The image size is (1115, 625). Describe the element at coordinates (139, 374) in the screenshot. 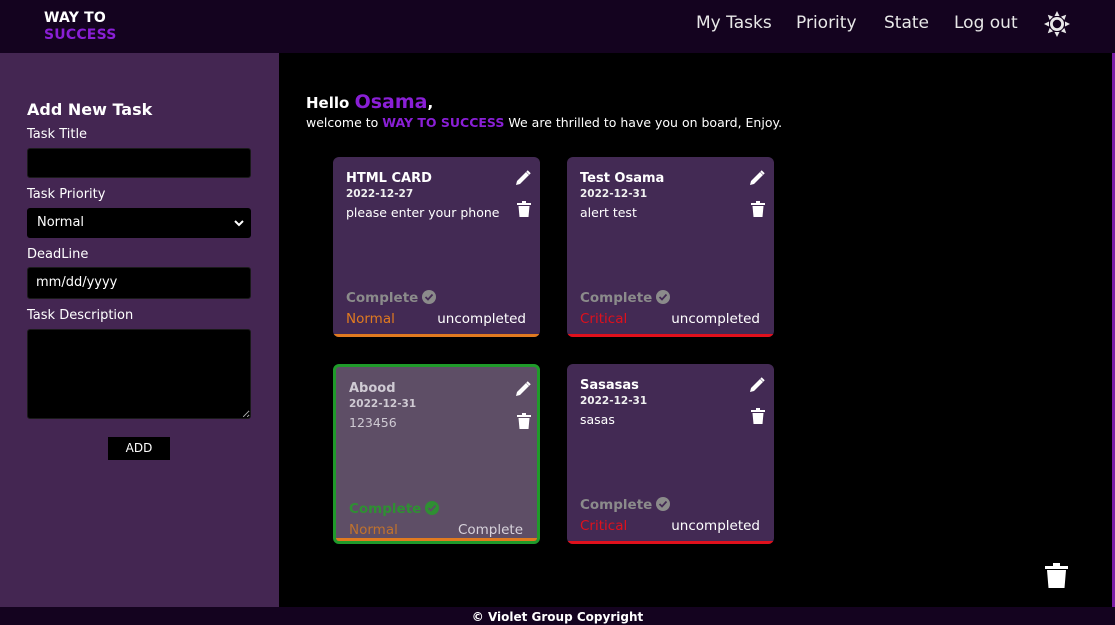

I see `task-description-textarea` at that location.